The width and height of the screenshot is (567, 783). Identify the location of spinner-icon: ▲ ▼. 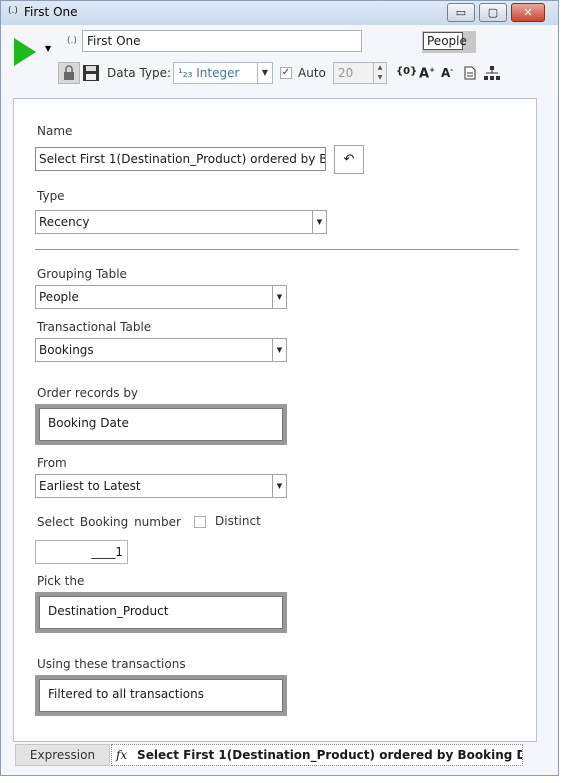
(379, 73).